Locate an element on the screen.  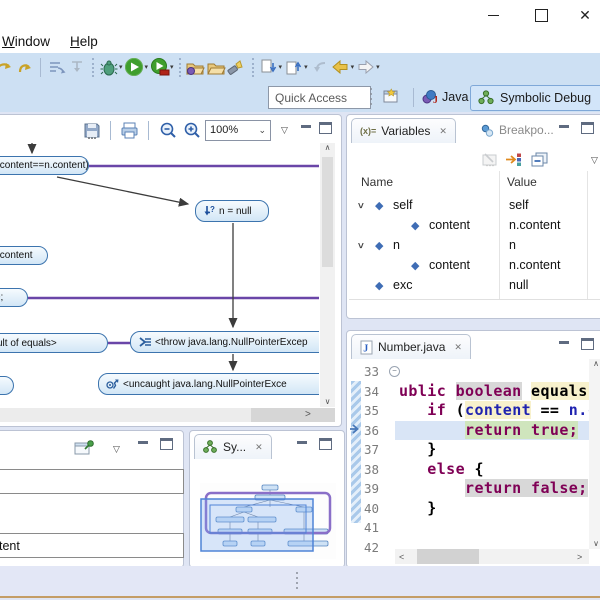
execution-tree-node-throw: <throw java.lang.NullPointerExcep is located at coordinates (224, 342).